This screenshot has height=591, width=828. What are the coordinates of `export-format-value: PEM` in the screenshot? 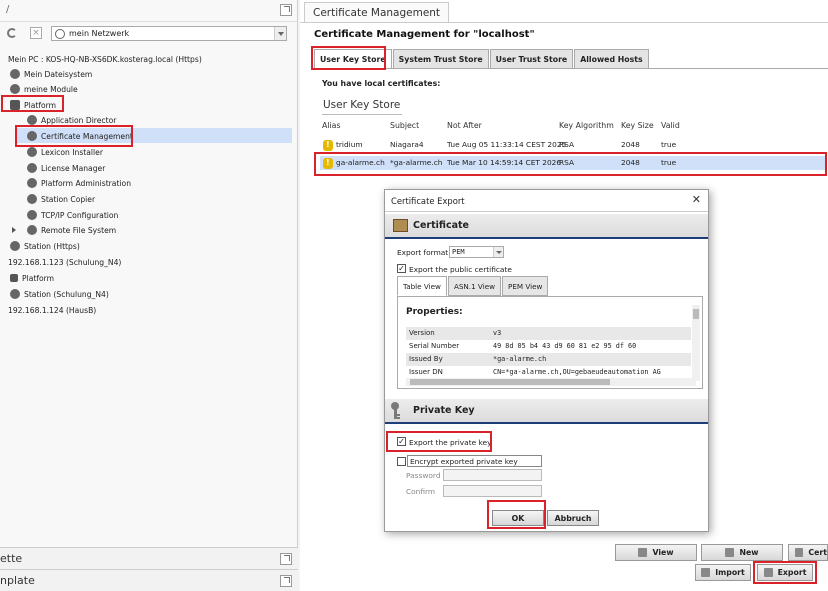 It's located at (458, 252).